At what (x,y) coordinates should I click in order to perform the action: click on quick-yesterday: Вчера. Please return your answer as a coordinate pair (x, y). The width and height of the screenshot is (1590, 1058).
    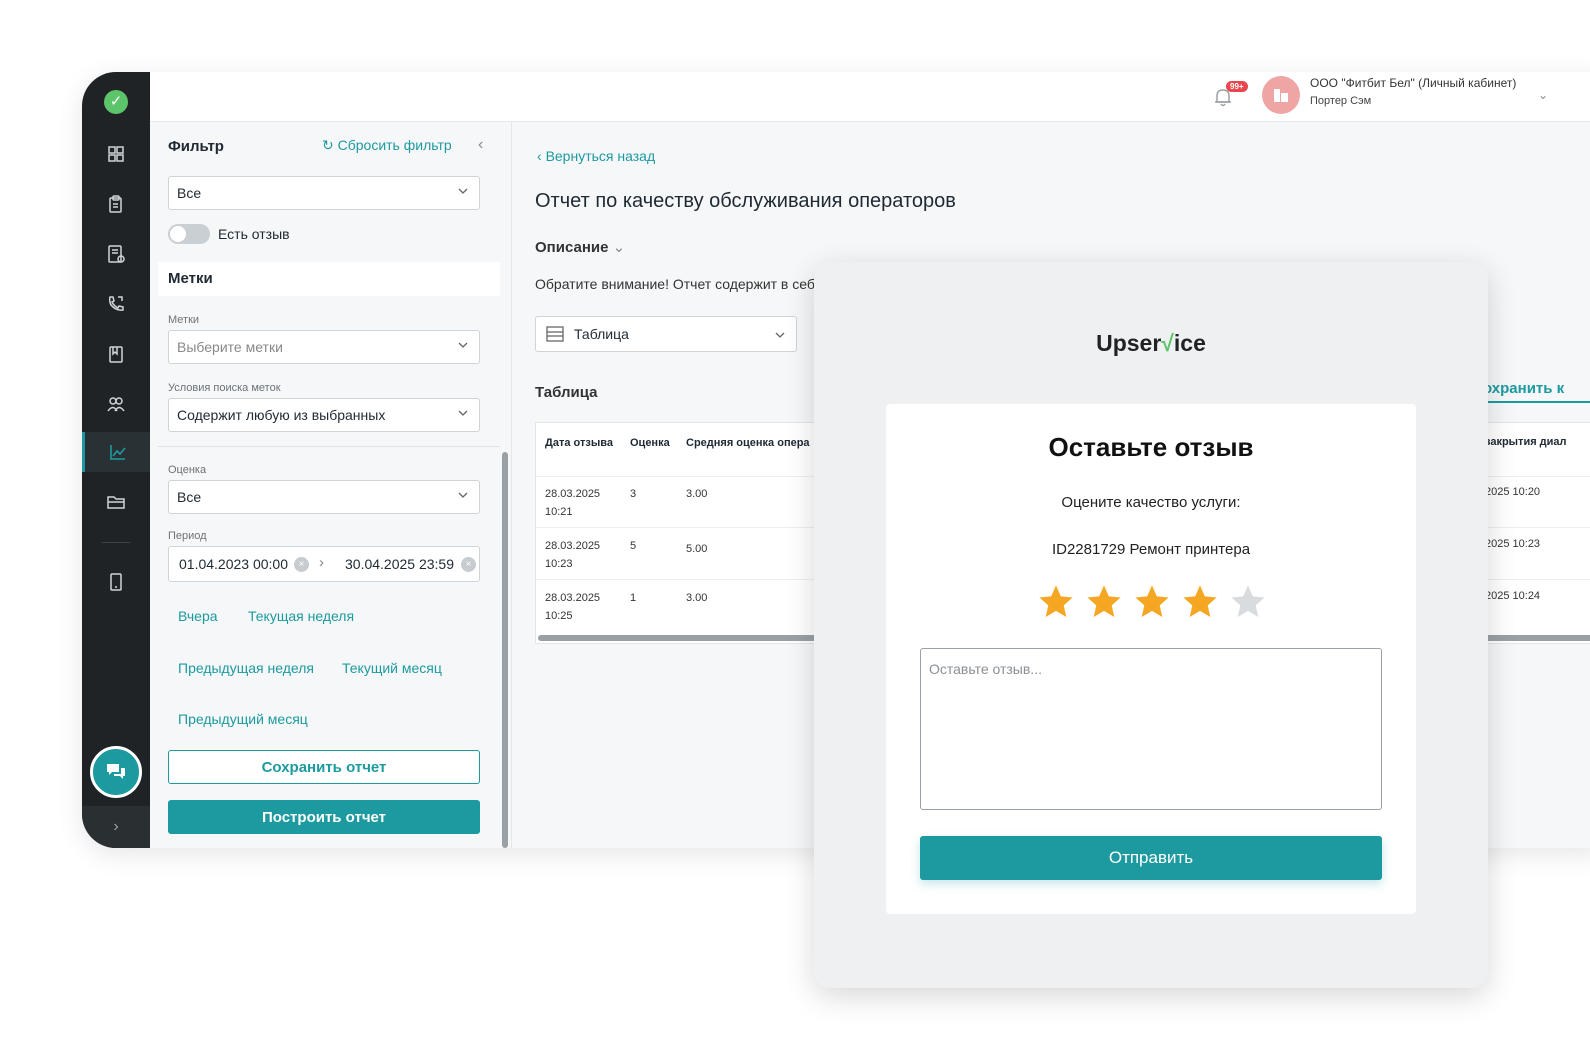
    Looking at the image, I should click on (198, 616).